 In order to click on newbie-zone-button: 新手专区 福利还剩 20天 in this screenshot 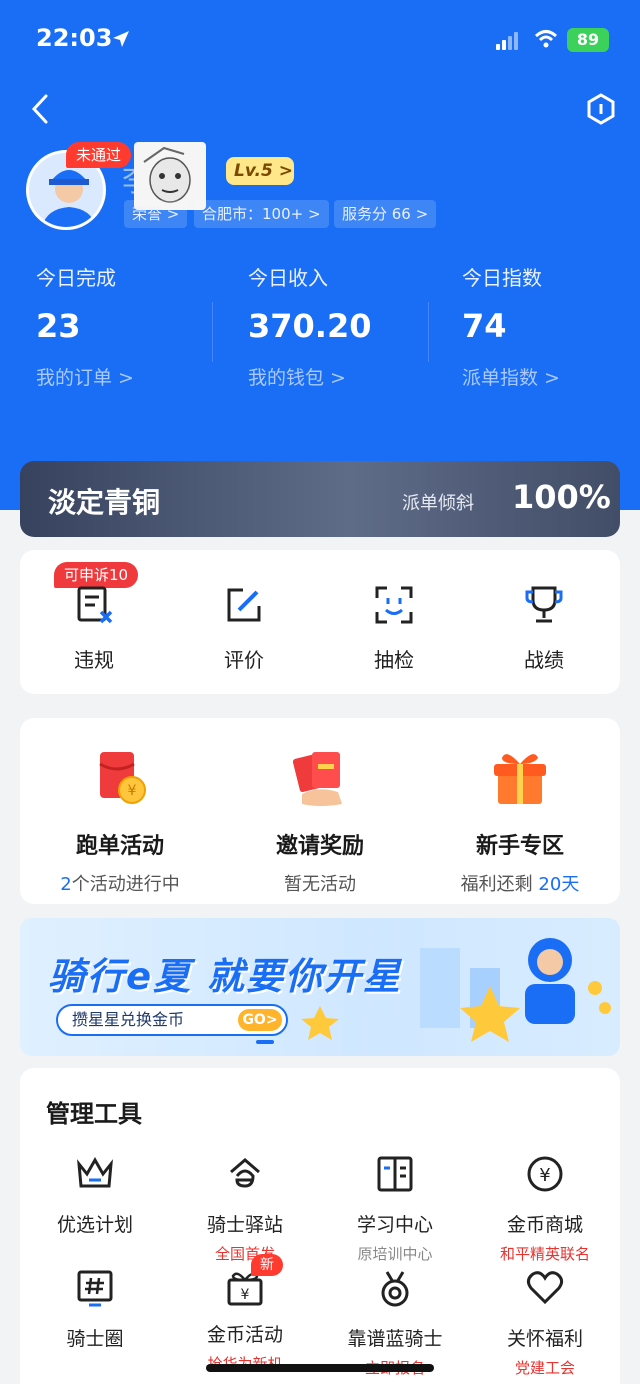, I will do `click(520, 821)`.